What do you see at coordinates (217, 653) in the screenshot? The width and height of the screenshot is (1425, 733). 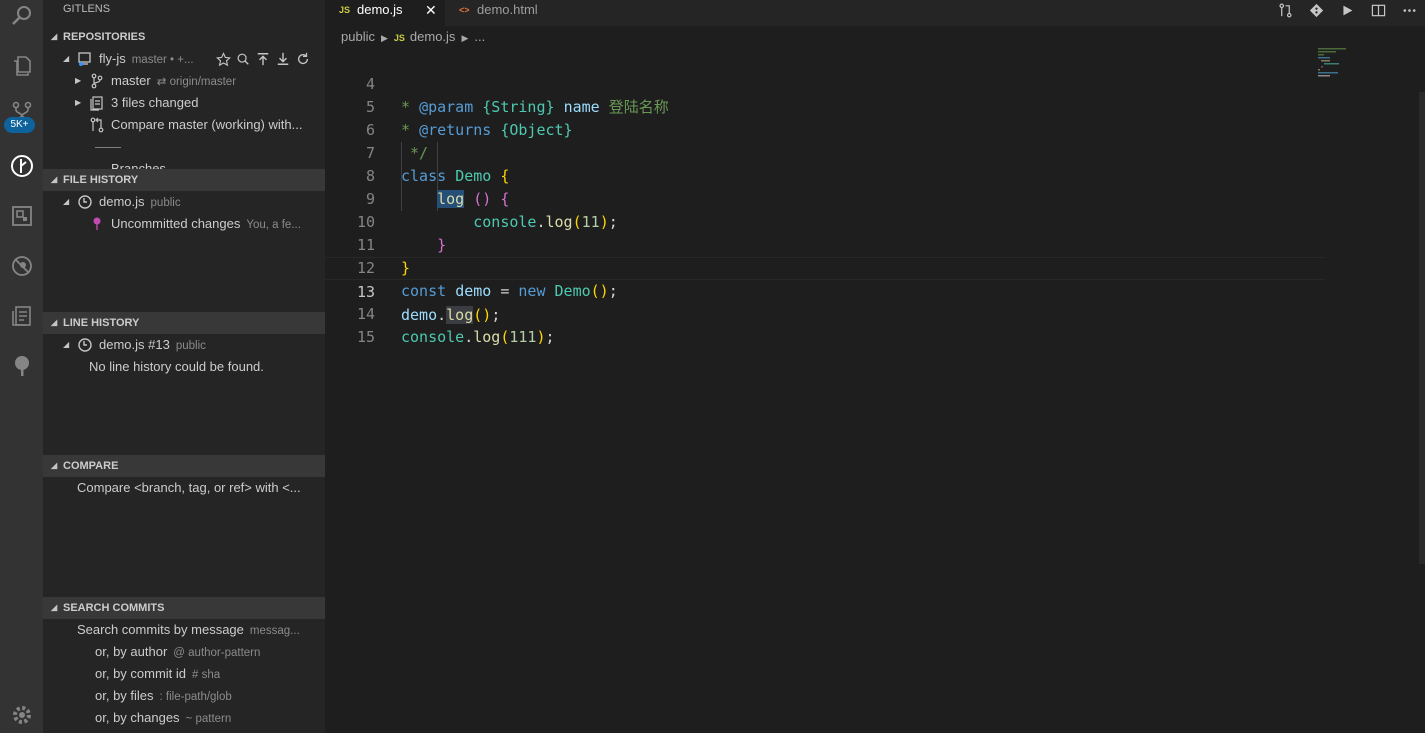 I see `search-item-desc: @ author-pattern` at bounding box center [217, 653].